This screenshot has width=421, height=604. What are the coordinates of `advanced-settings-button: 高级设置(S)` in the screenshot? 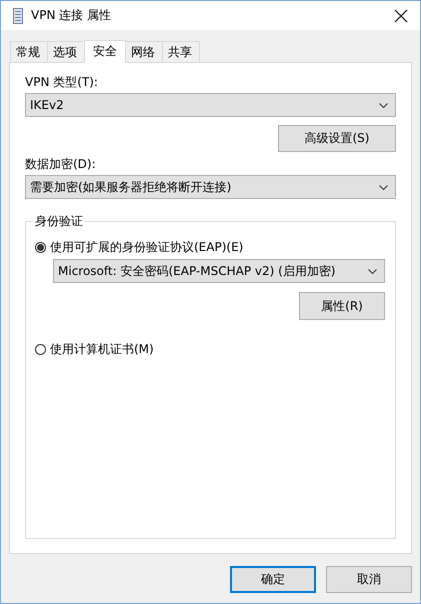 It's located at (337, 138).